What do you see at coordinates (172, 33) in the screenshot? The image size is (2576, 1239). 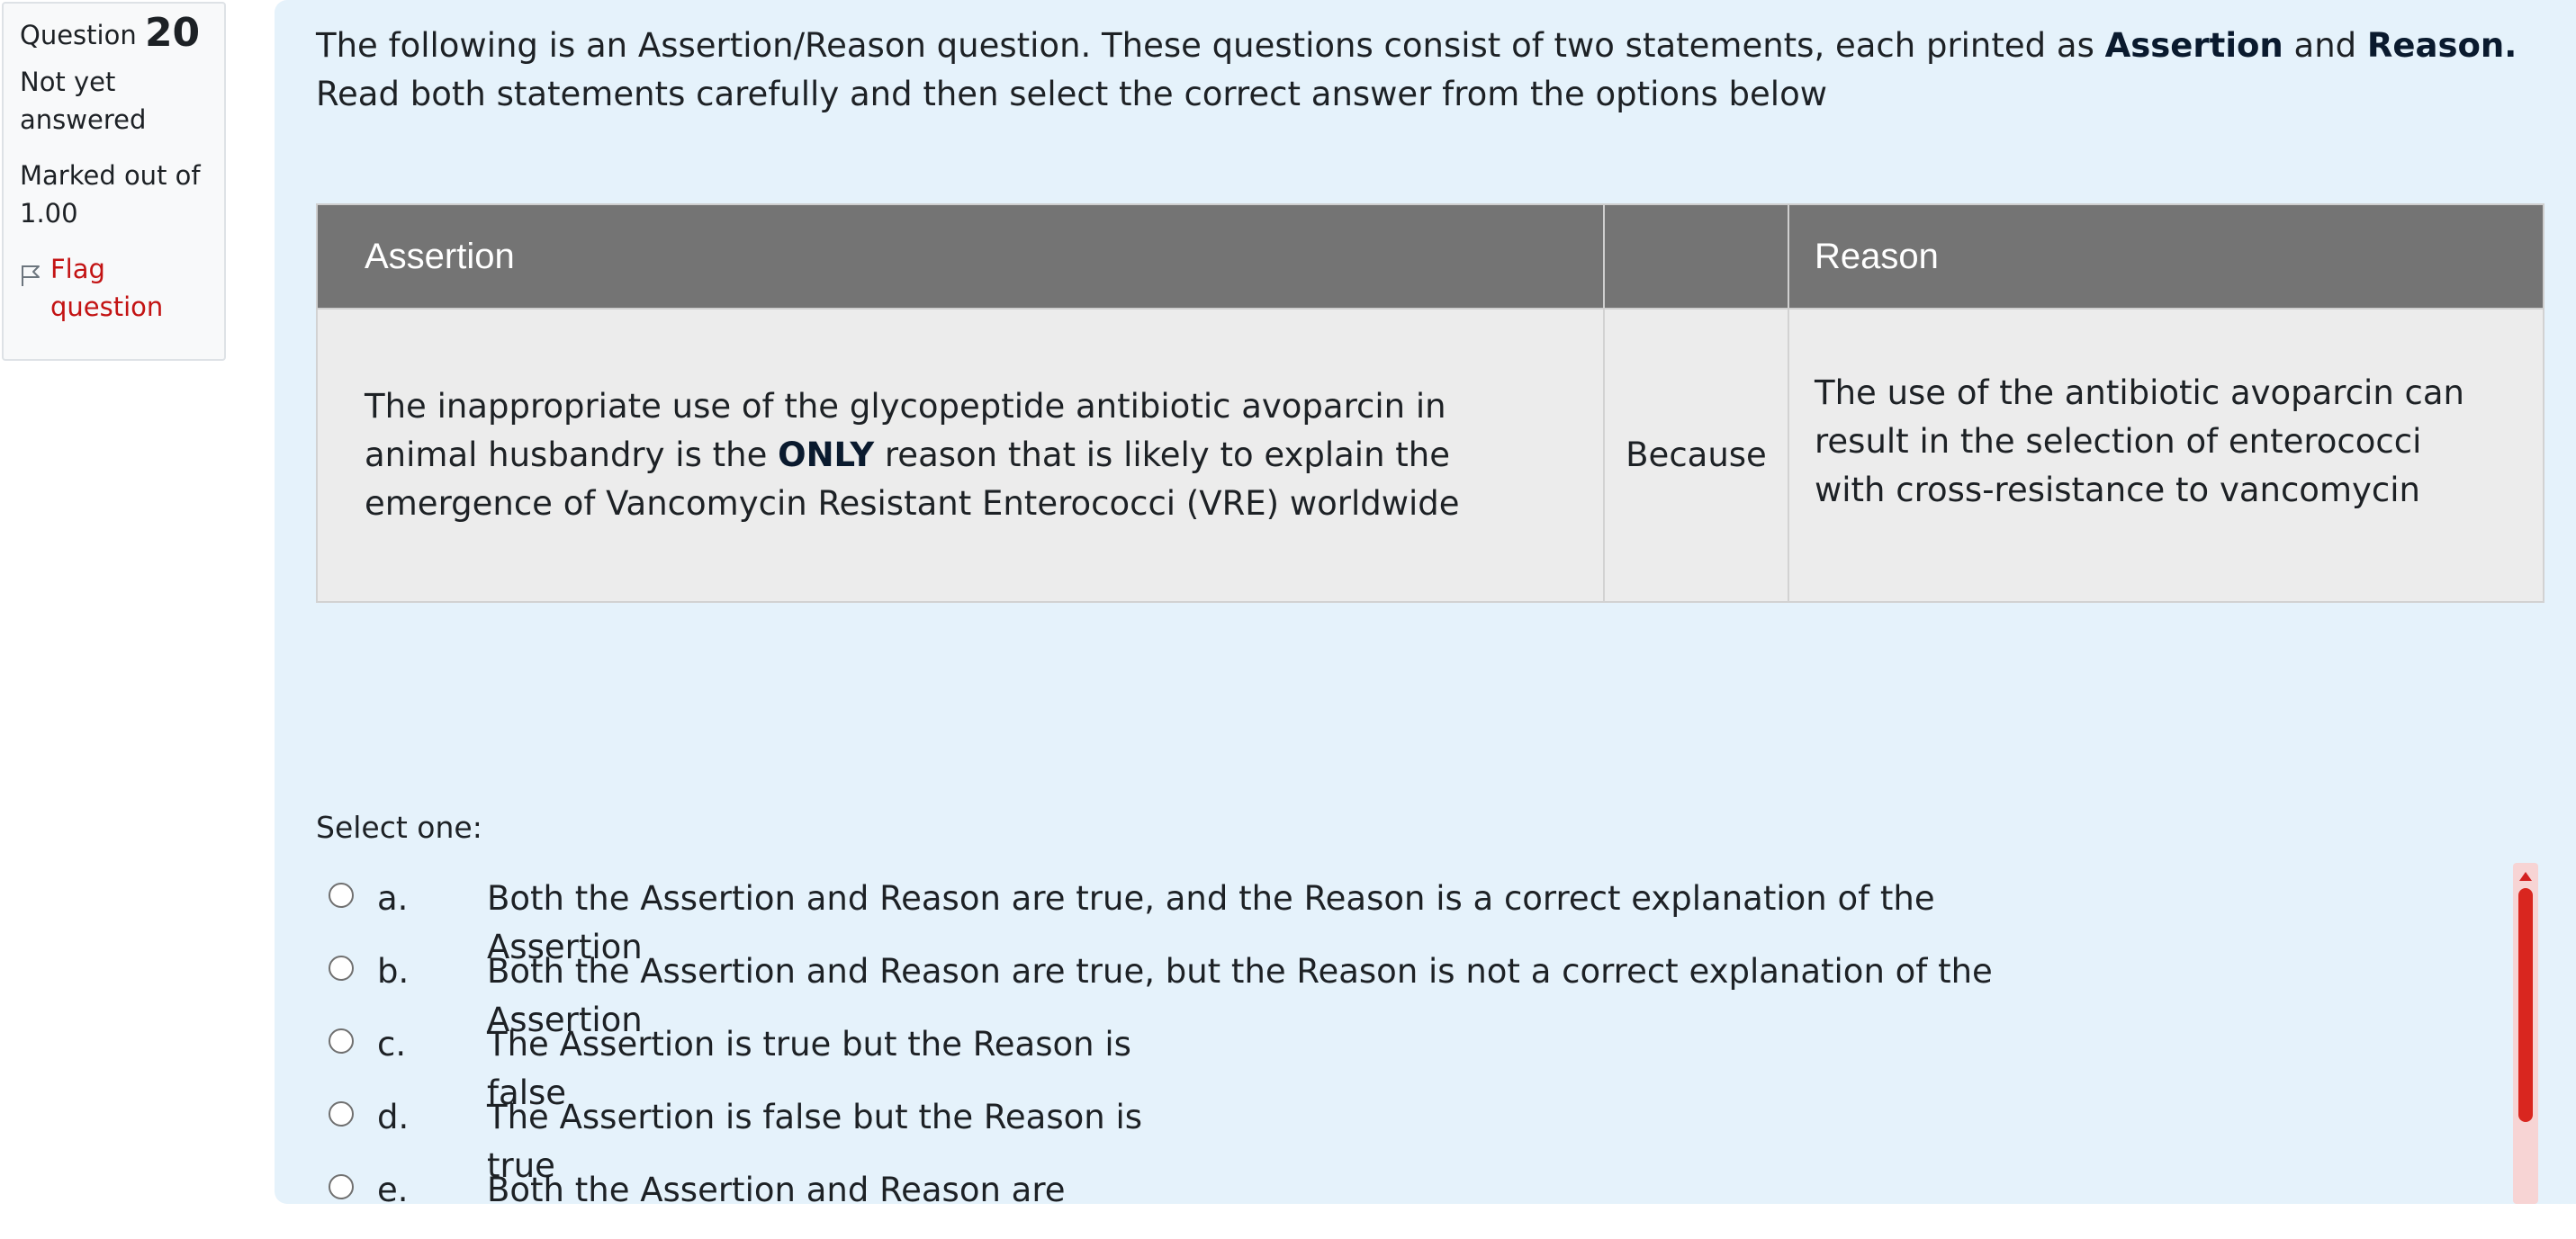 I see `question-number-value: 20` at bounding box center [172, 33].